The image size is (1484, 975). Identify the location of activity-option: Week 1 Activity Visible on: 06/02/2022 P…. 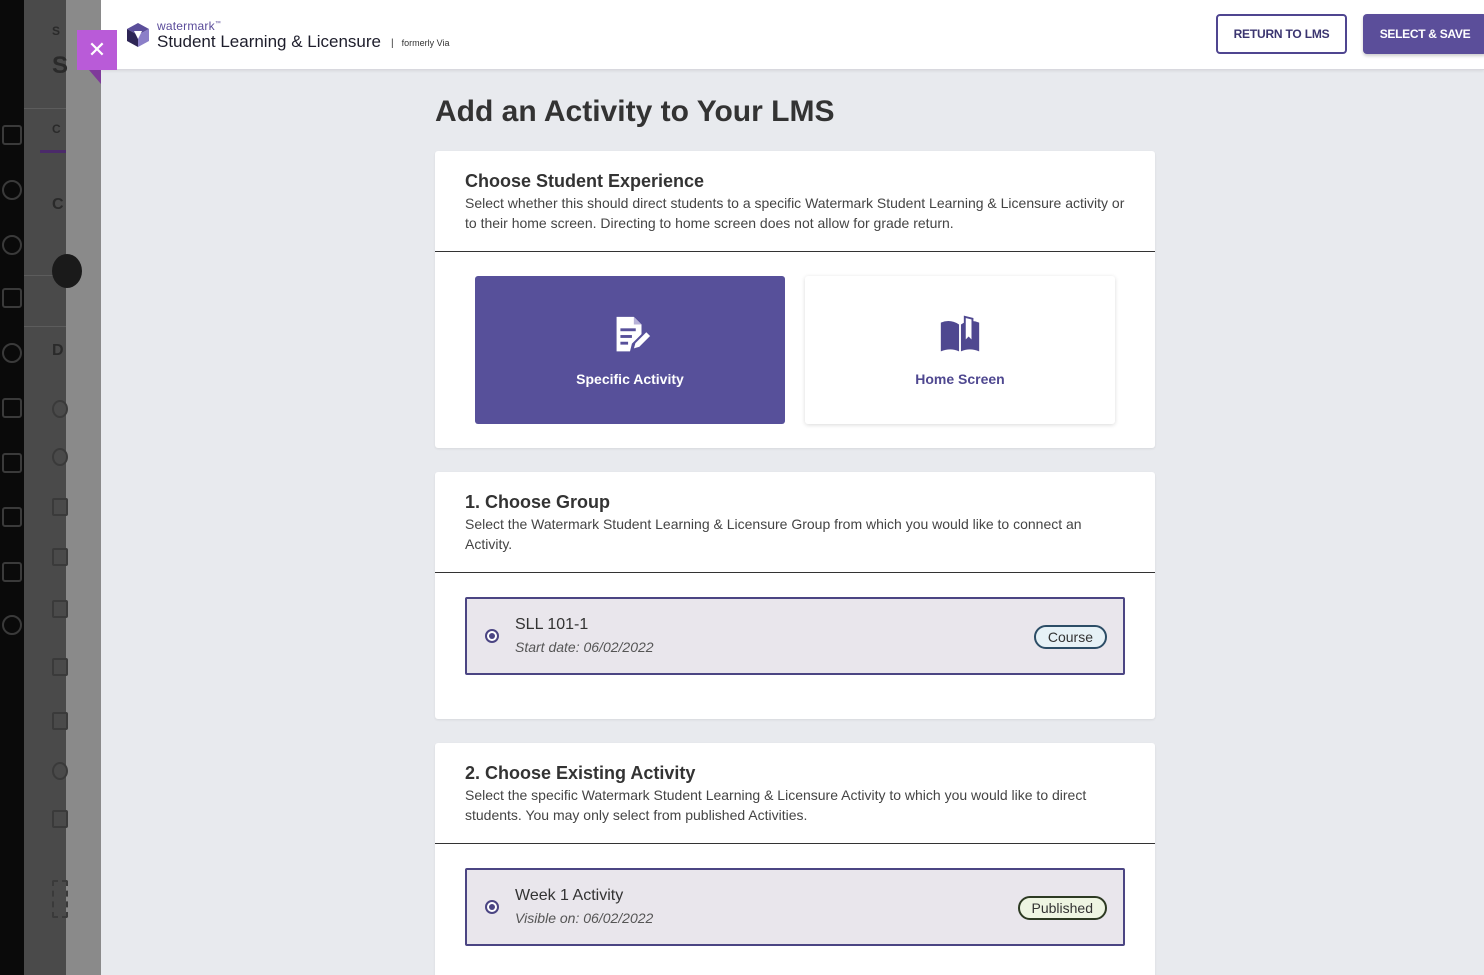
(795, 907).